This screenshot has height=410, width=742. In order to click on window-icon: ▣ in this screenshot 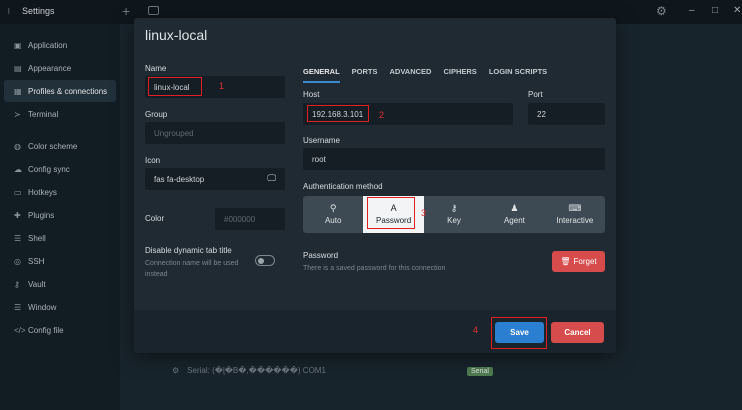, I will do `click(18, 45)`.